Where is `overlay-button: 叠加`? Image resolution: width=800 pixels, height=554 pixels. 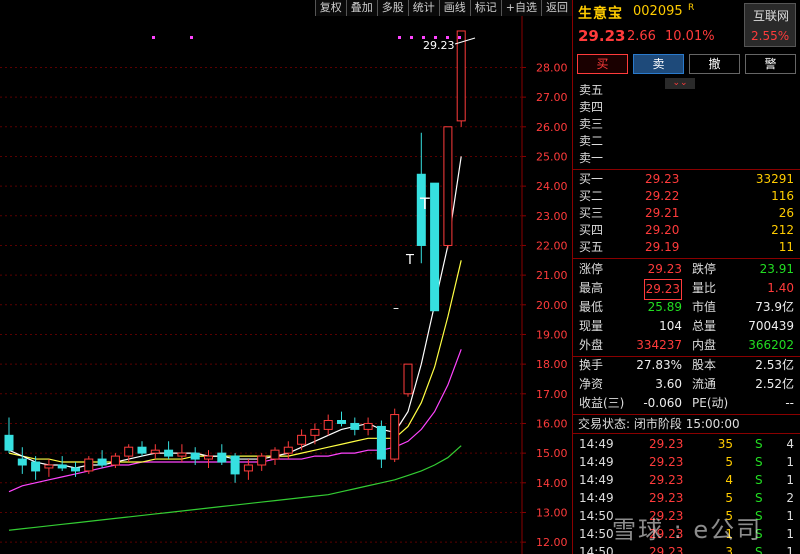 overlay-button: 叠加 is located at coordinates (361, 8).